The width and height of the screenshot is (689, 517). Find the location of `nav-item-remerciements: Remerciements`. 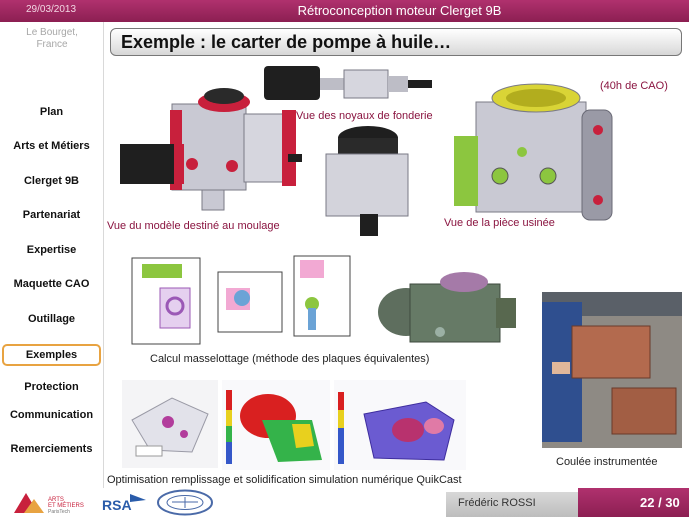

nav-item-remerciements: Remerciements is located at coordinates (51, 449).